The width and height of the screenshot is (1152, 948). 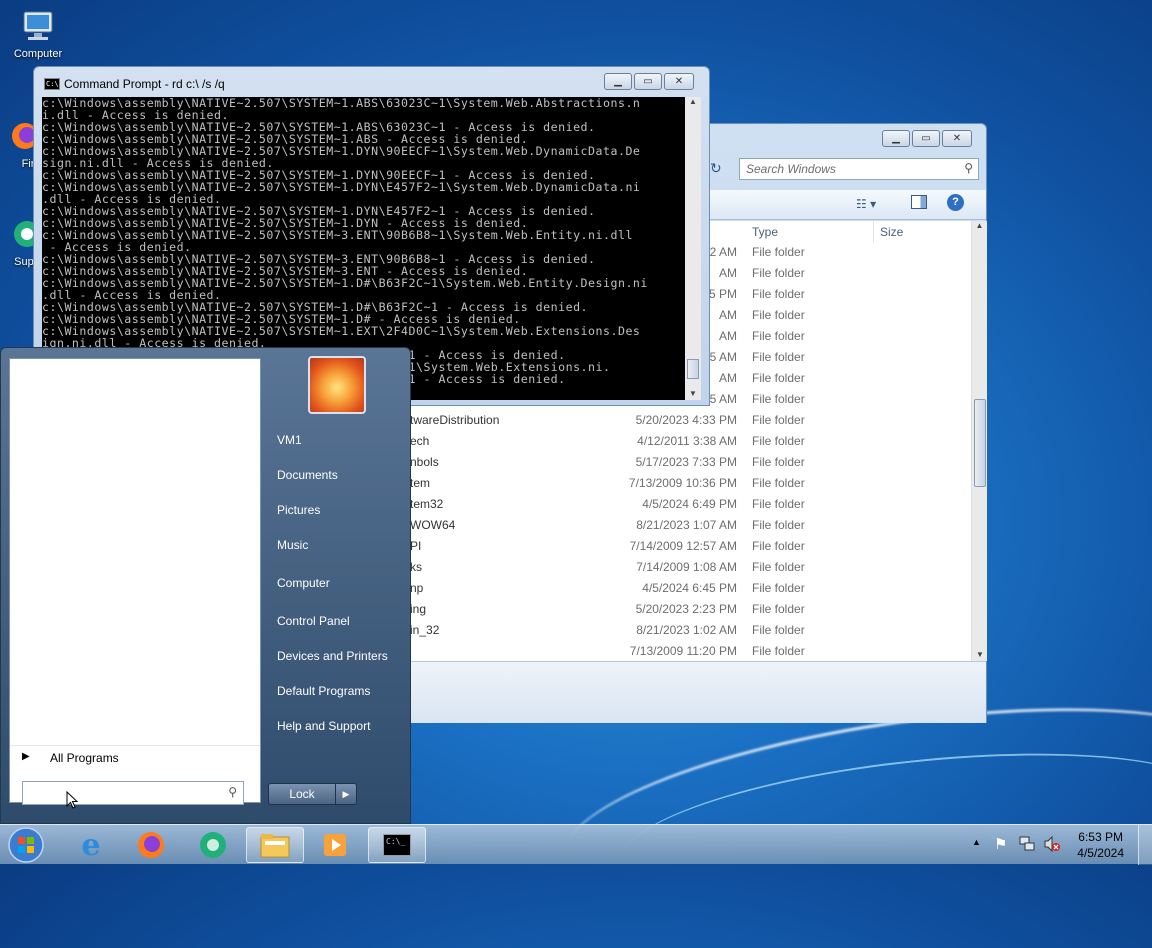 I want to click on taskbar-windows-explorer, so click(x=275, y=845).